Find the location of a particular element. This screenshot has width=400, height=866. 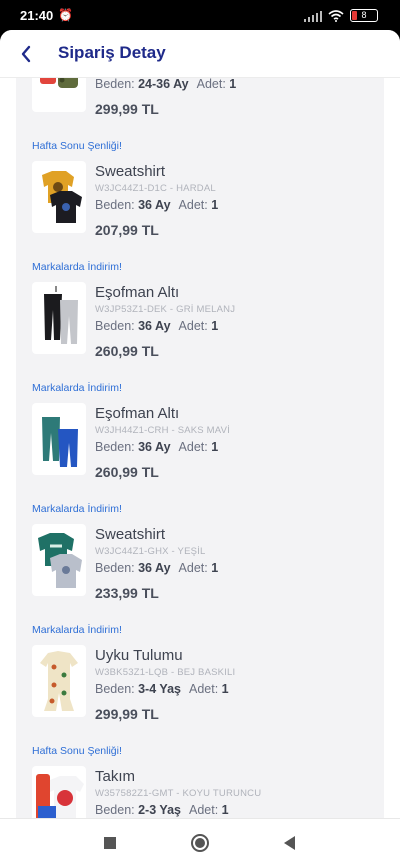

product-name: Takım is located at coordinates (115, 776).